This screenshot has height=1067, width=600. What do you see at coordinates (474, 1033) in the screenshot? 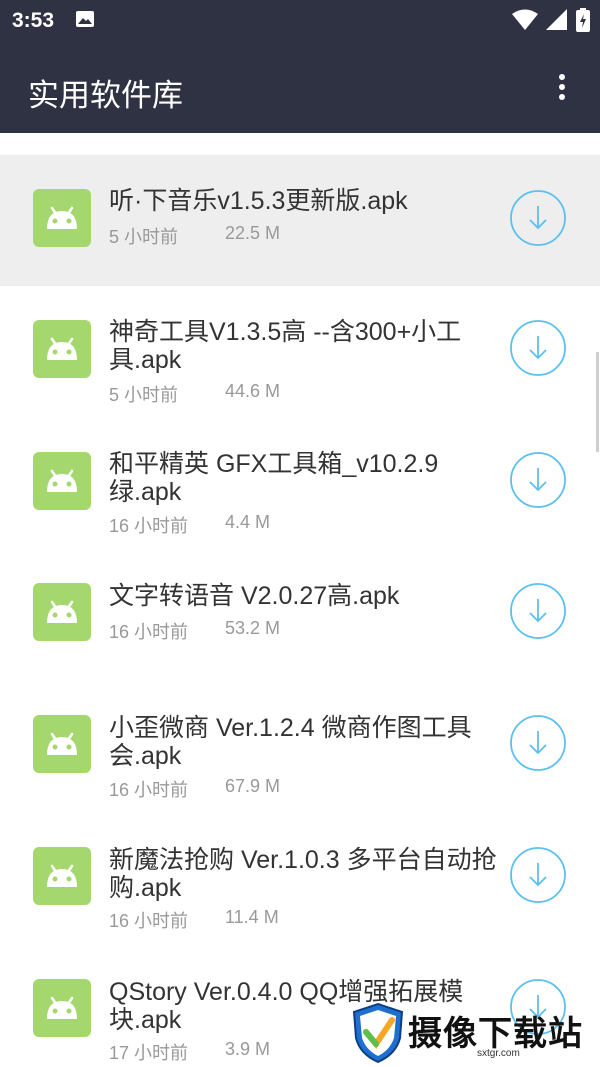
I see `watermark: 摄像下载站 sxtgr.com` at bounding box center [474, 1033].